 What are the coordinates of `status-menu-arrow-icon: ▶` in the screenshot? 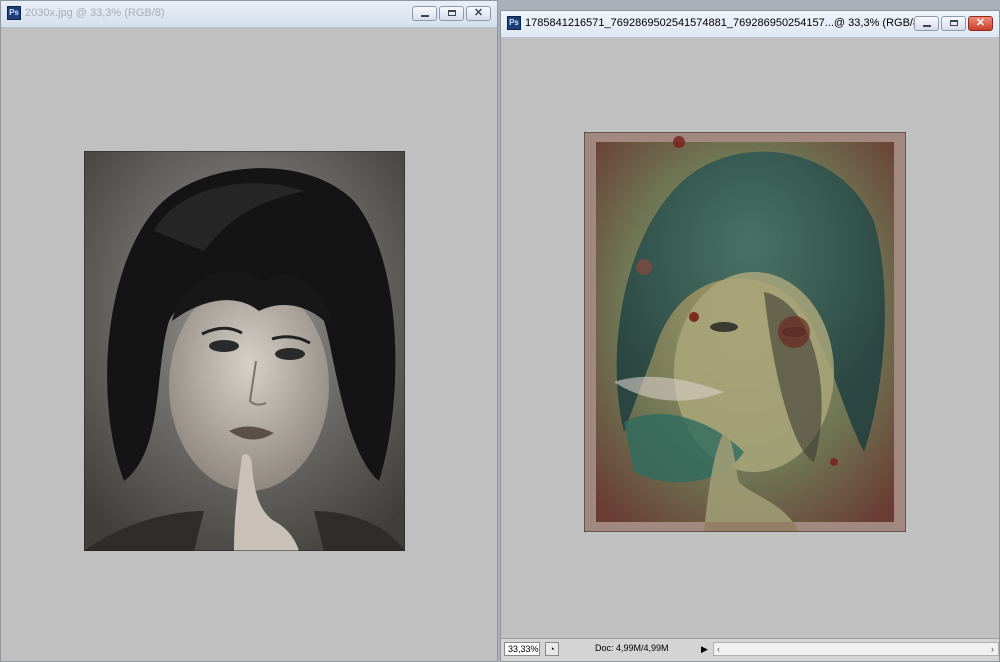 It's located at (706, 649).